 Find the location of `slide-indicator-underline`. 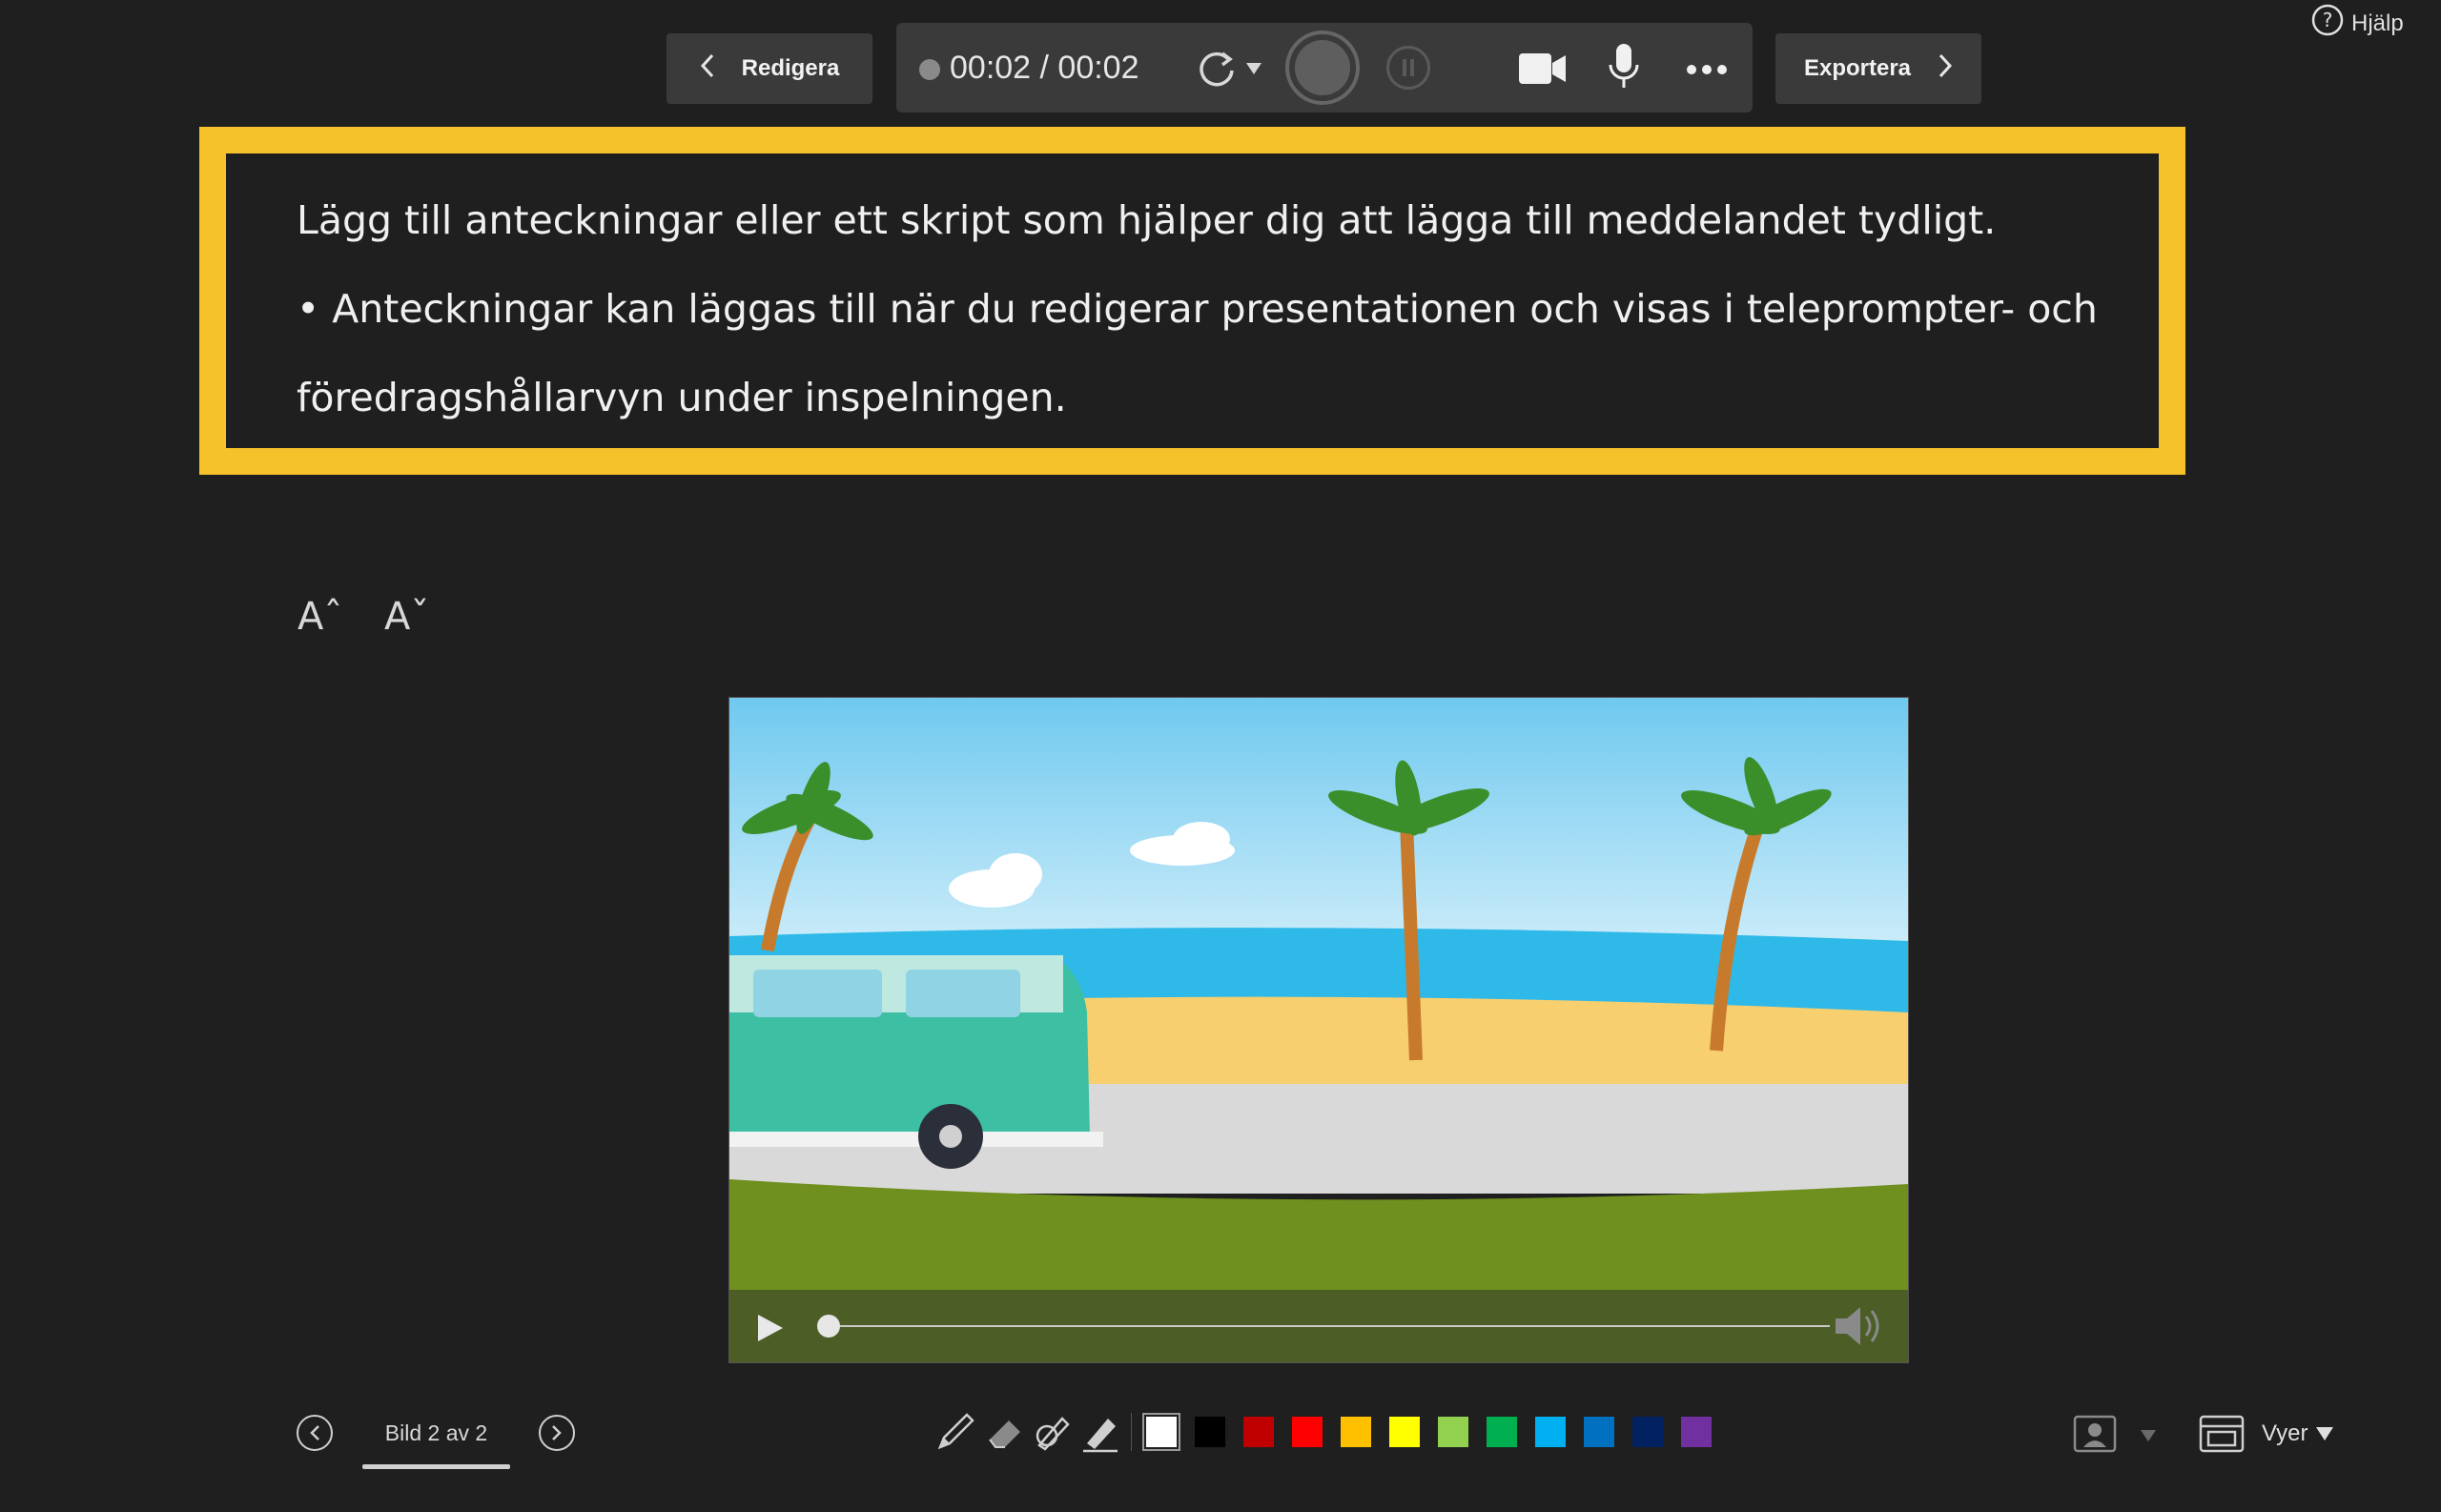

slide-indicator-underline is located at coordinates (436, 1466).